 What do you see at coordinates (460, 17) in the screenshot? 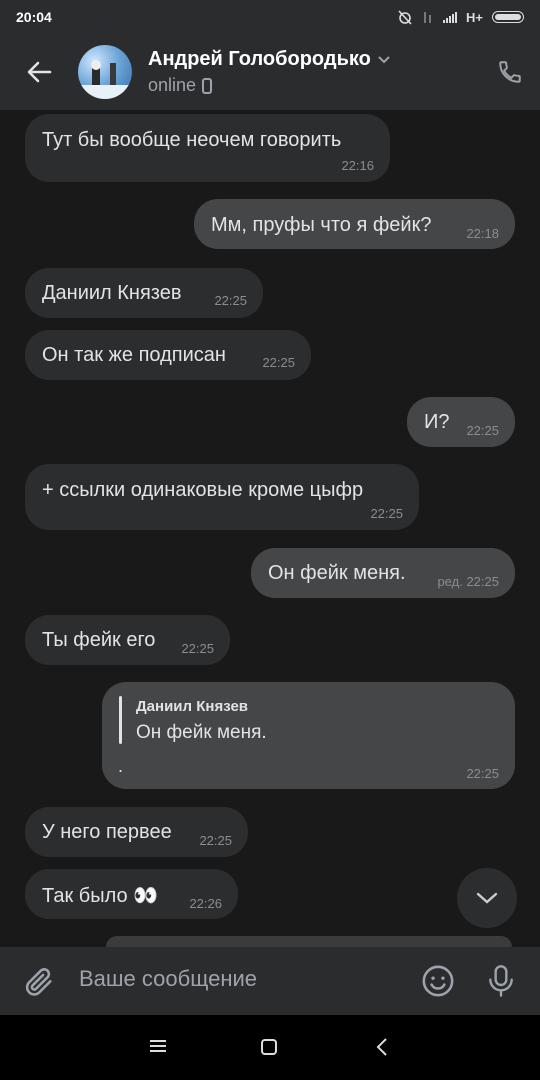
I see `status-icons: H+` at bounding box center [460, 17].